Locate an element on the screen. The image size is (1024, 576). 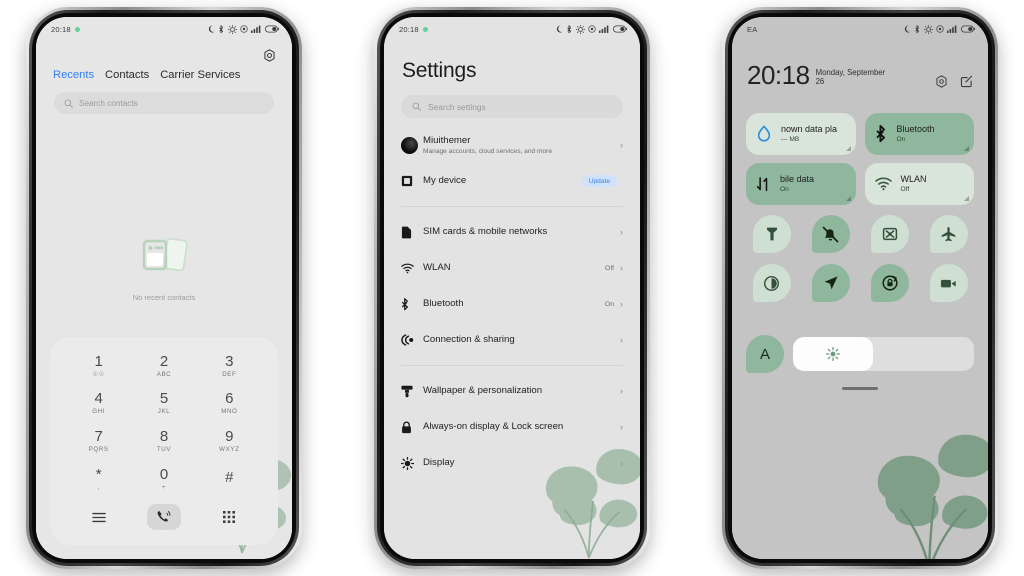
airplane-mode-icon is located at coordinates (948, 233).